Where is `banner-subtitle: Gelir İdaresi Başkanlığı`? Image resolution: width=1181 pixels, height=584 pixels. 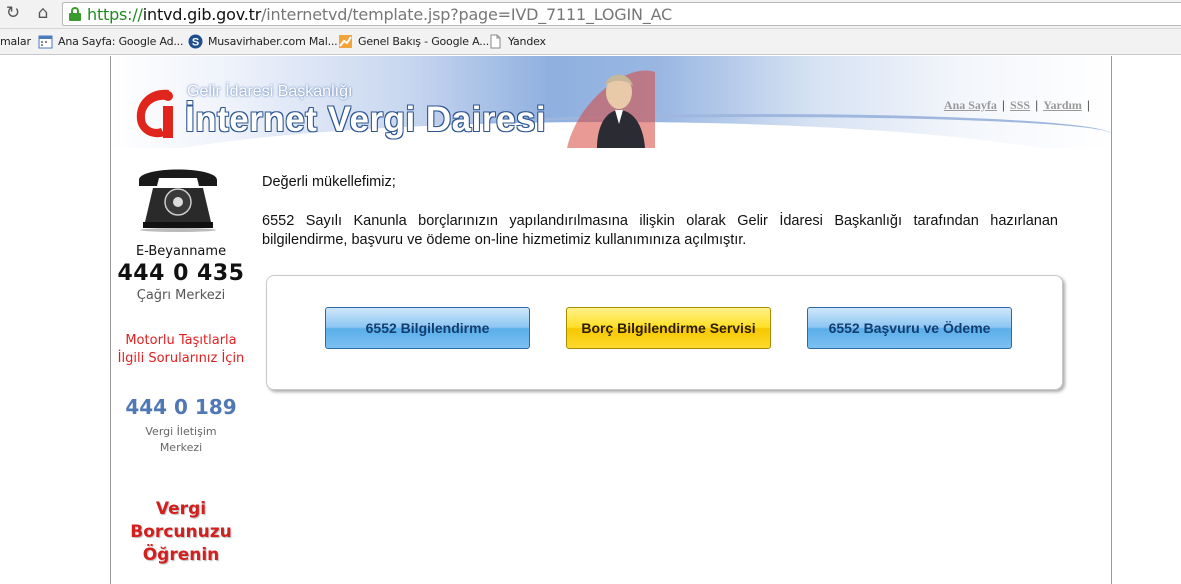 banner-subtitle: Gelir İdaresi Başkanlığı is located at coordinates (270, 91).